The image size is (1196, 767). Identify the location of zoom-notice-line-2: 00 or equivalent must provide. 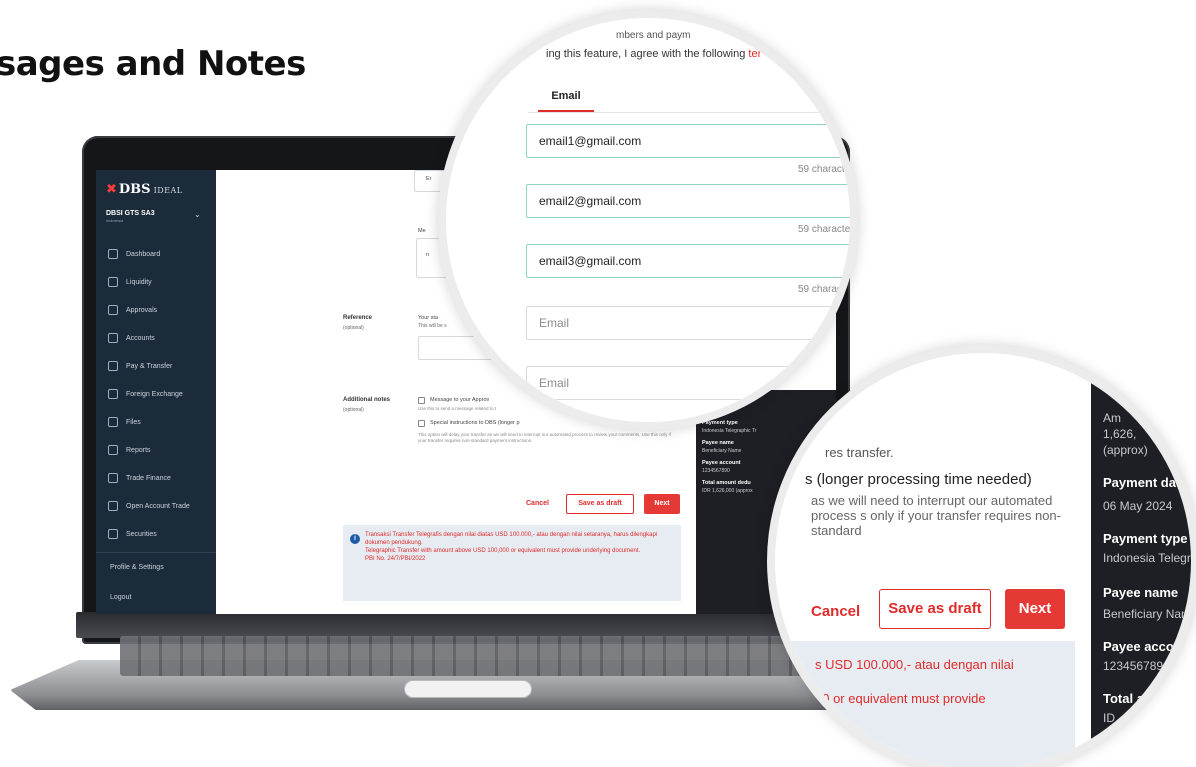
(900, 698).